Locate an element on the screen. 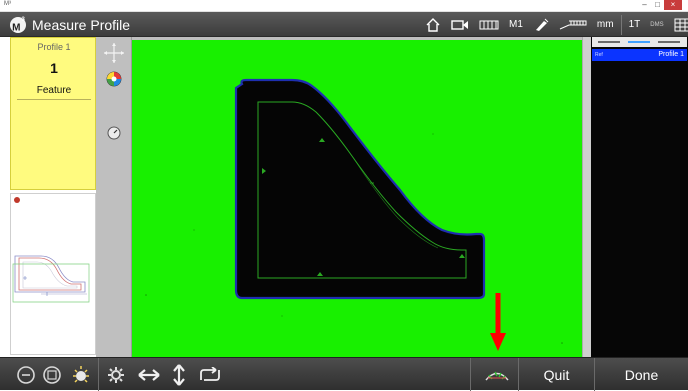  feature-list-item: Ref Profile 1 is located at coordinates (639, 55).